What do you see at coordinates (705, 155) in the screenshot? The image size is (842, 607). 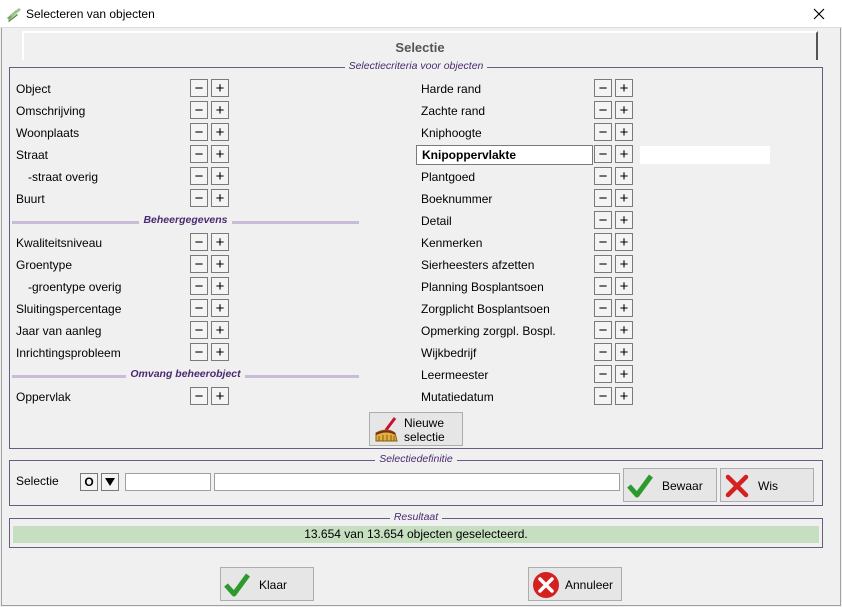 I see `criteria-value-field` at bounding box center [705, 155].